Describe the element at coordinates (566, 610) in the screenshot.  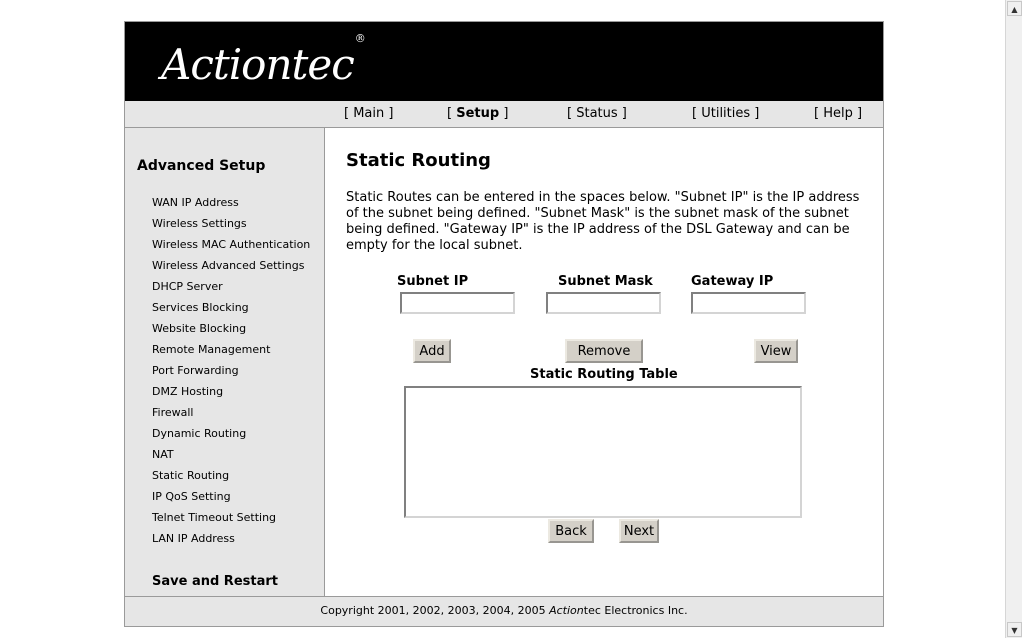
I see `copyright-brand: Action` at that location.